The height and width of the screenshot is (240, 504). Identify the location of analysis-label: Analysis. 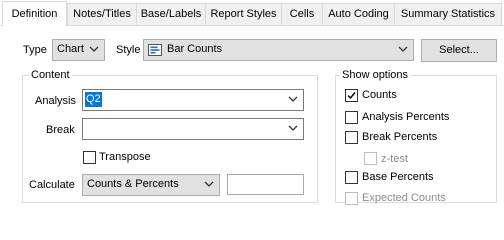
(55, 101).